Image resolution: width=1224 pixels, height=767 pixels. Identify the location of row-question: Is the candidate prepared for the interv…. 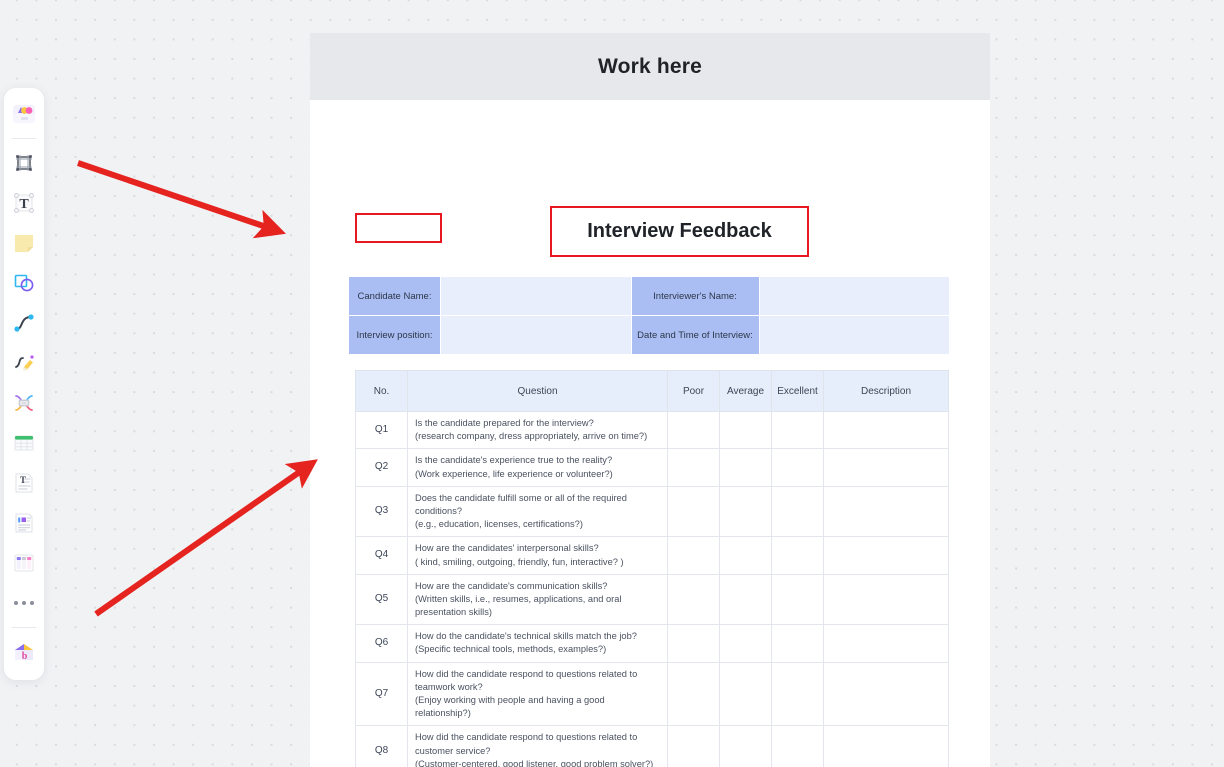
(537, 430).